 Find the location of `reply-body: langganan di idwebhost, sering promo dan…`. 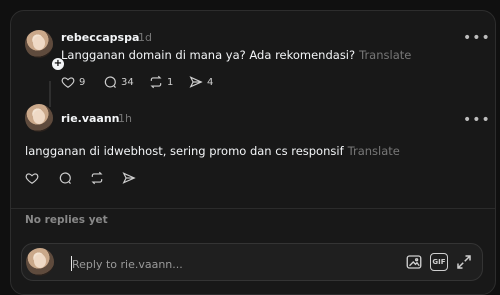

reply-body: langganan di idwebhost, sering promo dan… is located at coordinates (184, 151).